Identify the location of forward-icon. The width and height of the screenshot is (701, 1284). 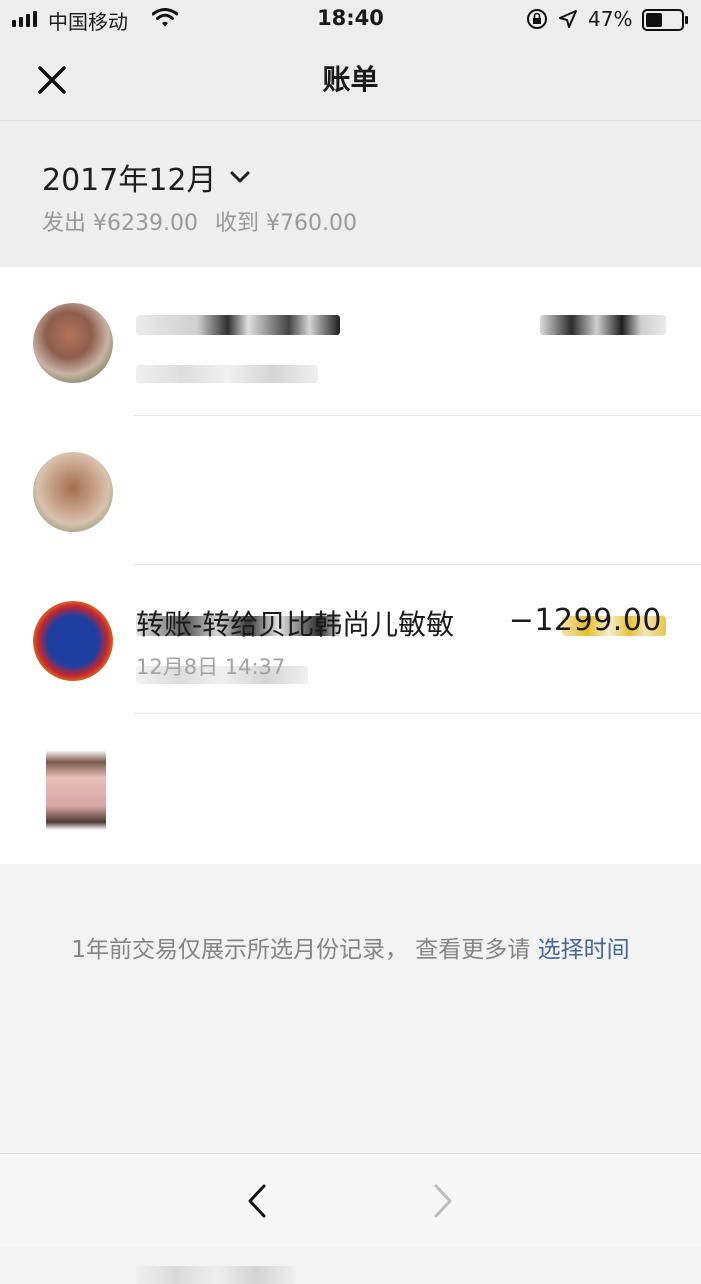
(443, 1201).